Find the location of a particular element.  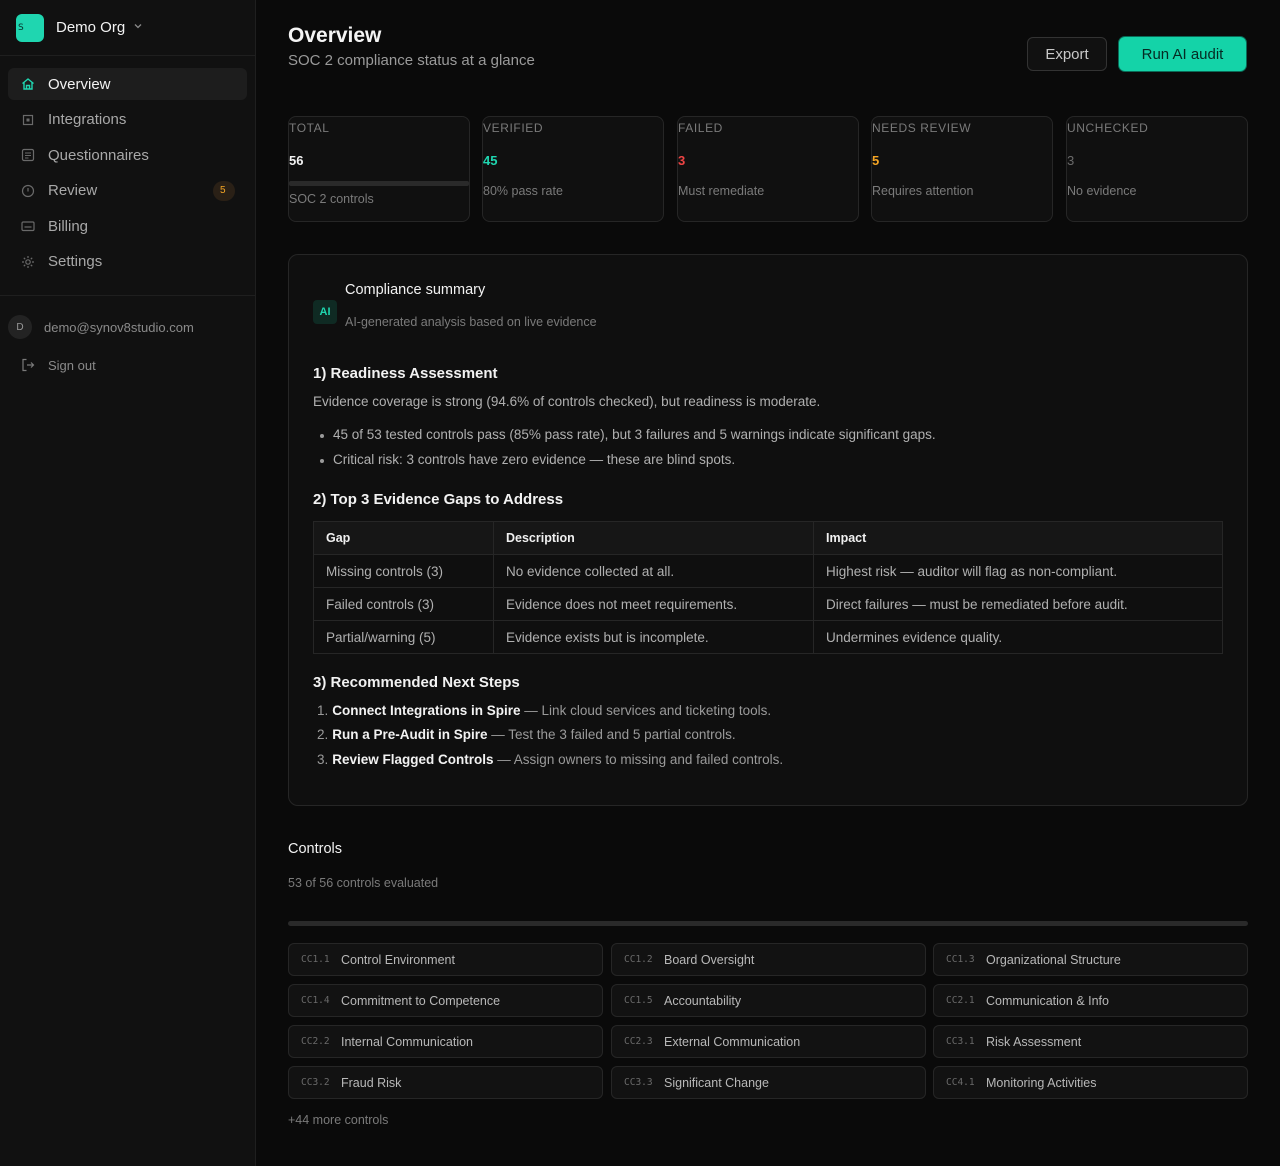

sidebar-item-settings: Settings is located at coordinates (127, 262).